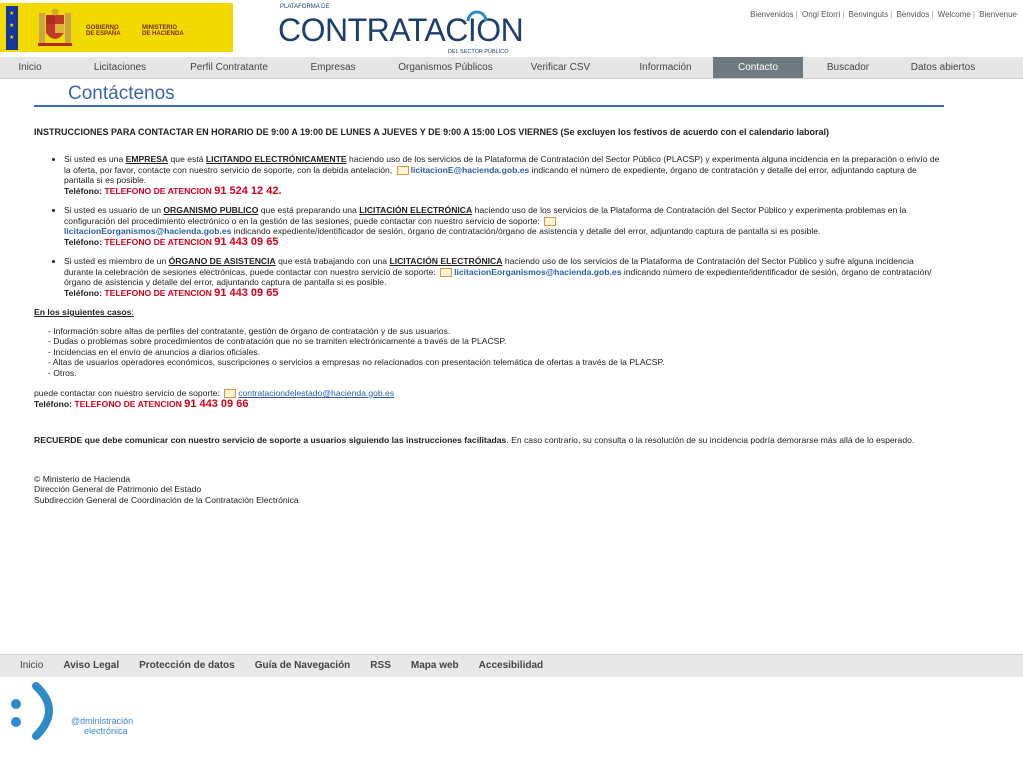  Describe the element at coordinates (187, 666) in the screenshot. I see `footer-link-proteccion-datos: Protección de datos` at that location.